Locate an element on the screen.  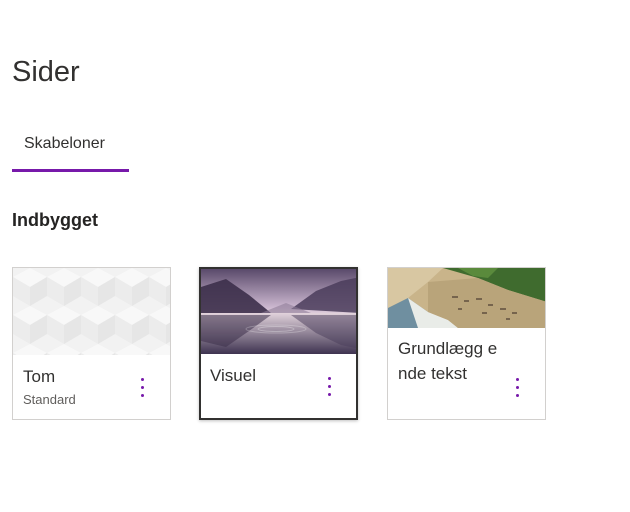
template-title: Tom is located at coordinates (39, 376).